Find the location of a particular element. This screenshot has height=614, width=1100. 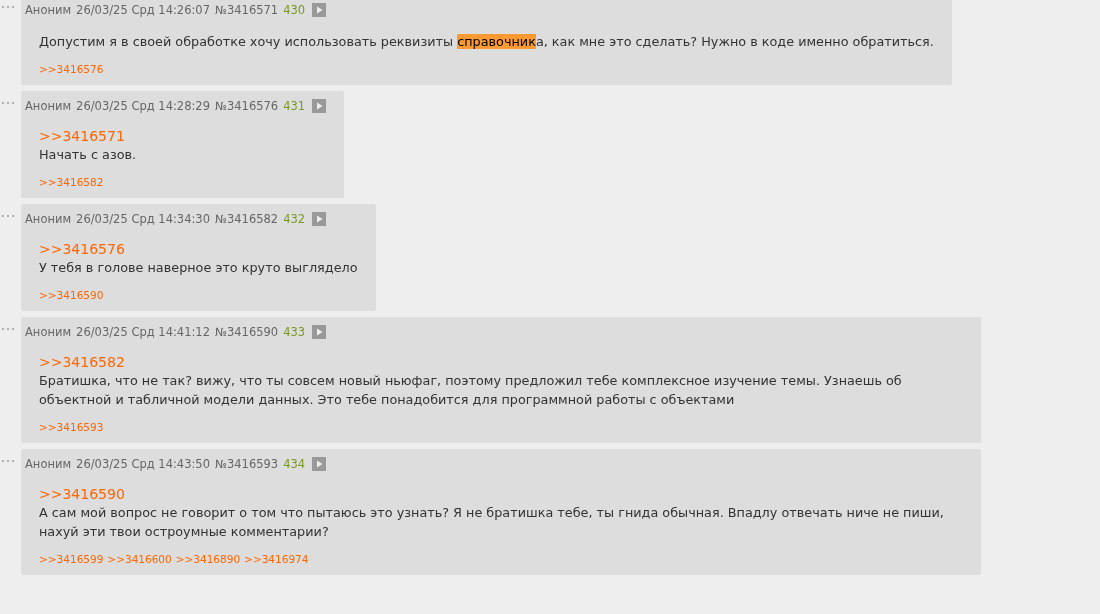

post-number: №3416593 is located at coordinates (247, 464).